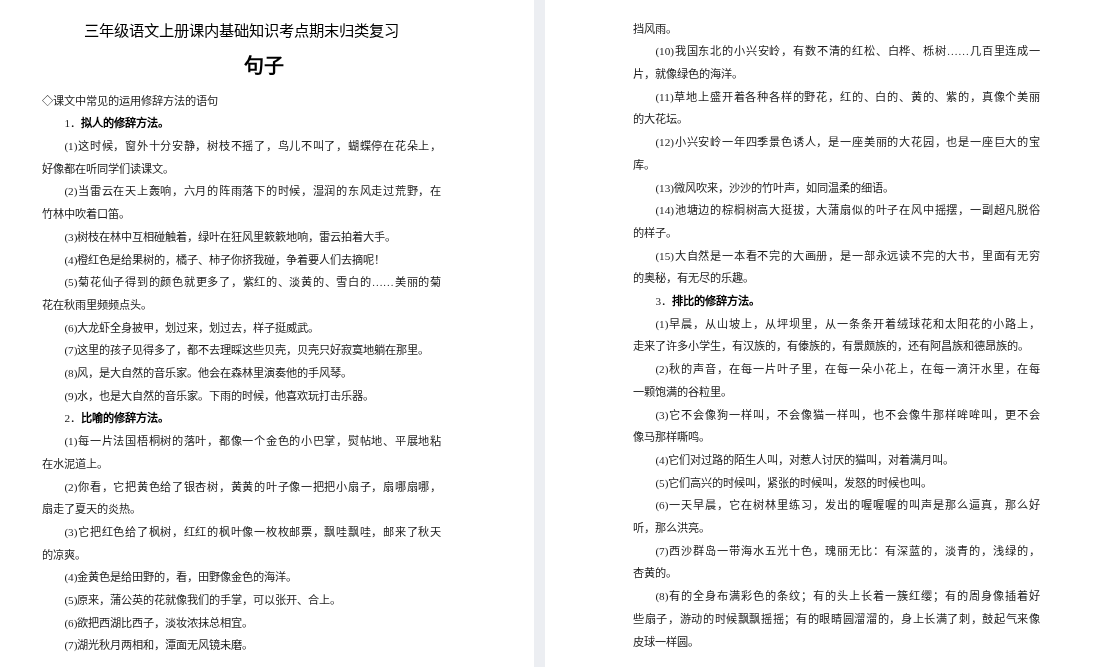 The image size is (1102, 667). Describe the element at coordinates (241, 453) in the screenshot. I see `example-sentence: (1)每一片法国梧桐树的落叶，都像一个金色的小巴掌，熨帖地、平展地粘 在水泥道上。` at that location.